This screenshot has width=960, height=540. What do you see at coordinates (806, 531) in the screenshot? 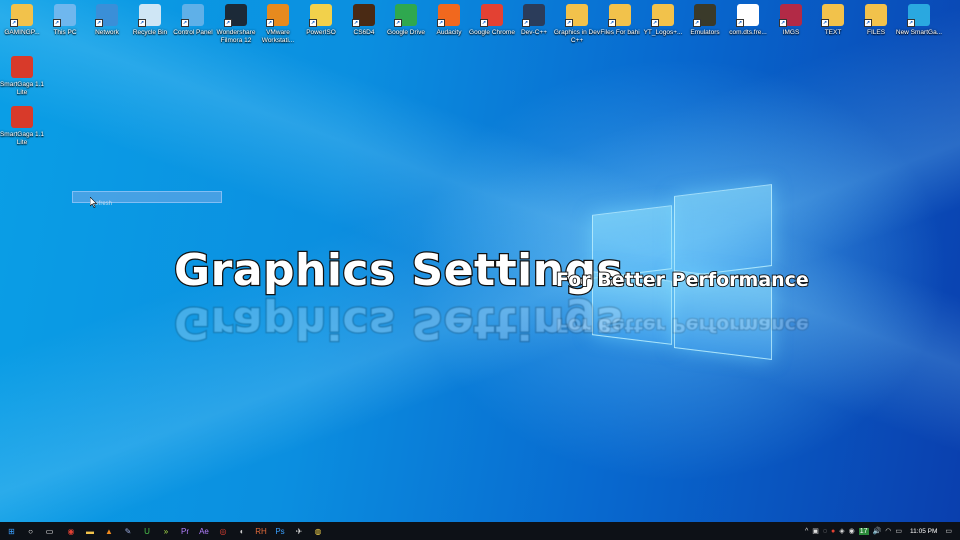
I see `chevron-up-icon: ^` at bounding box center [806, 531].